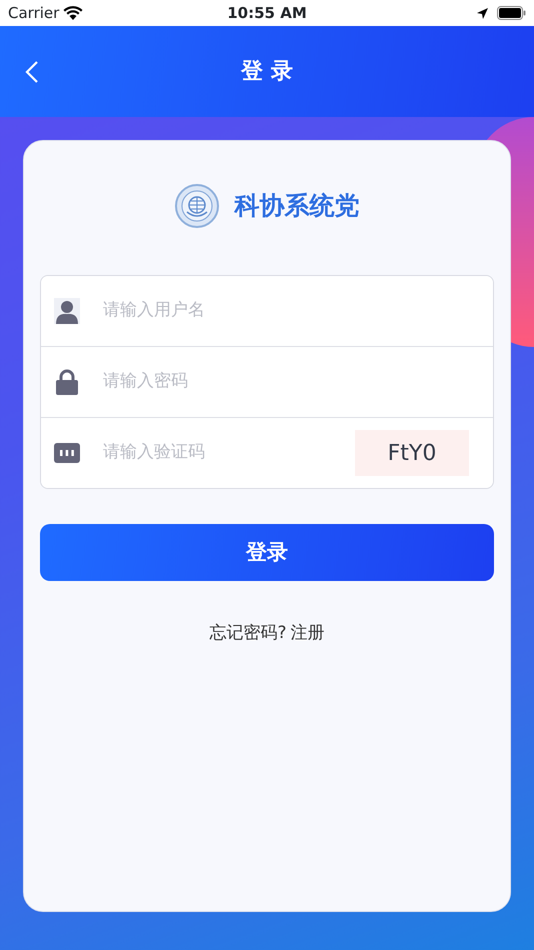 The image size is (534, 950). I want to click on wifi-icon, so click(73, 13).